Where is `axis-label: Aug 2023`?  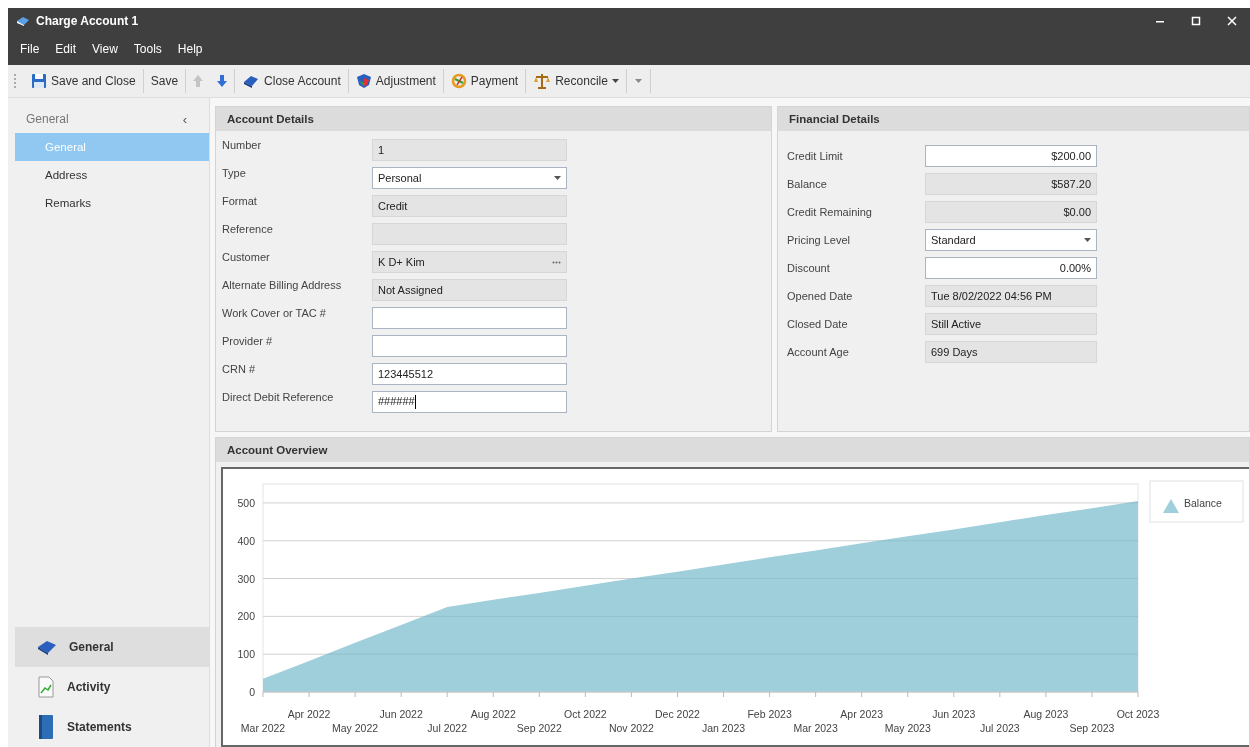 axis-label: Aug 2023 is located at coordinates (1046, 714).